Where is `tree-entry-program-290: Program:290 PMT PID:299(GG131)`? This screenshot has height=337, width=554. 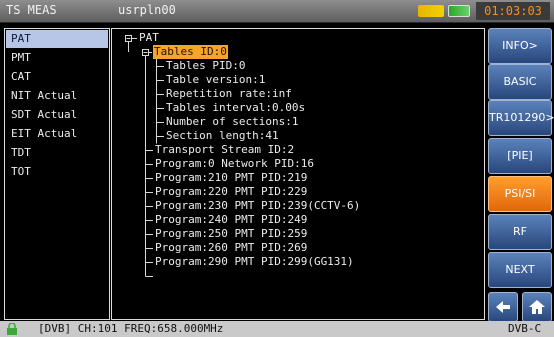
tree-entry-program-290: Program:290 PMT PID:299(GG131) is located at coordinates (254, 262).